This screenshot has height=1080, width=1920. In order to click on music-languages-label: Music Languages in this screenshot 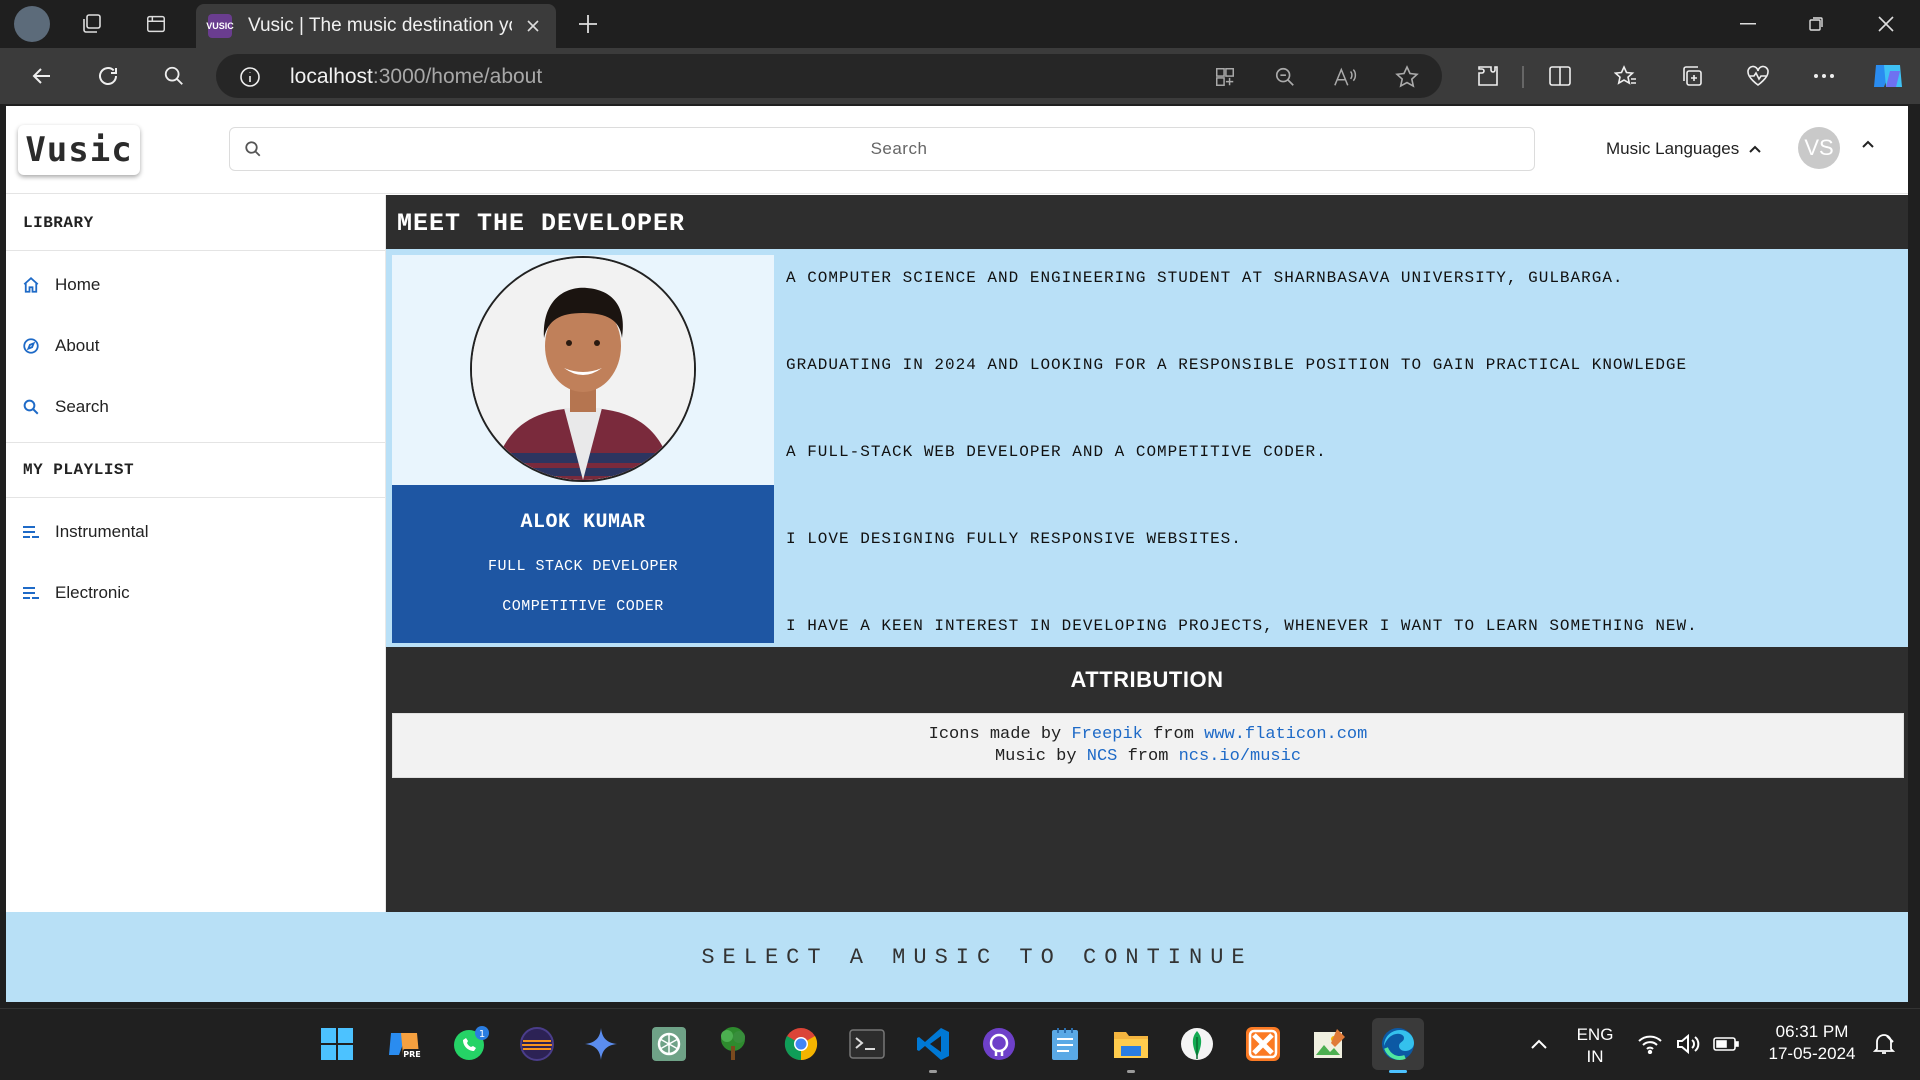, I will do `click(1673, 148)`.